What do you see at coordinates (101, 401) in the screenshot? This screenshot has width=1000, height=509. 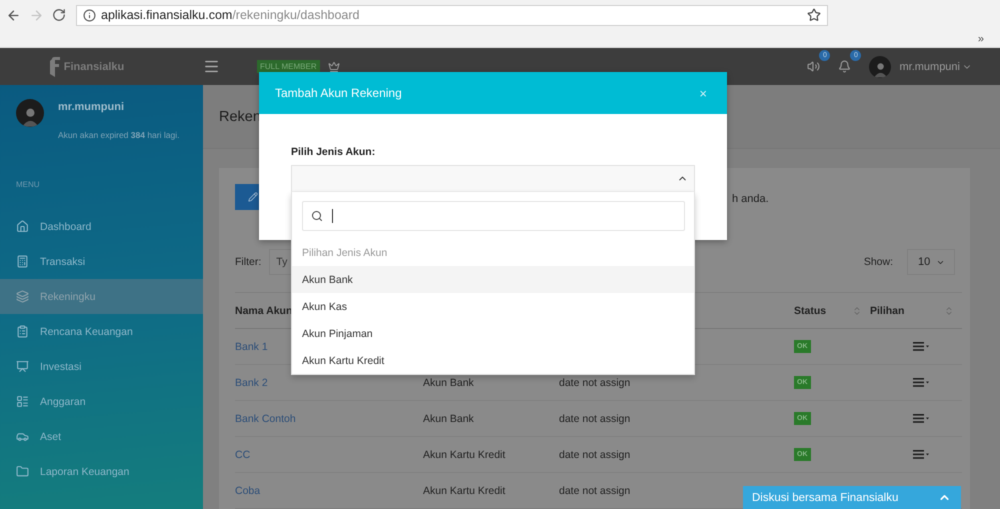 I see `sidebar-item: Anggaran` at bounding box center [101, 401].